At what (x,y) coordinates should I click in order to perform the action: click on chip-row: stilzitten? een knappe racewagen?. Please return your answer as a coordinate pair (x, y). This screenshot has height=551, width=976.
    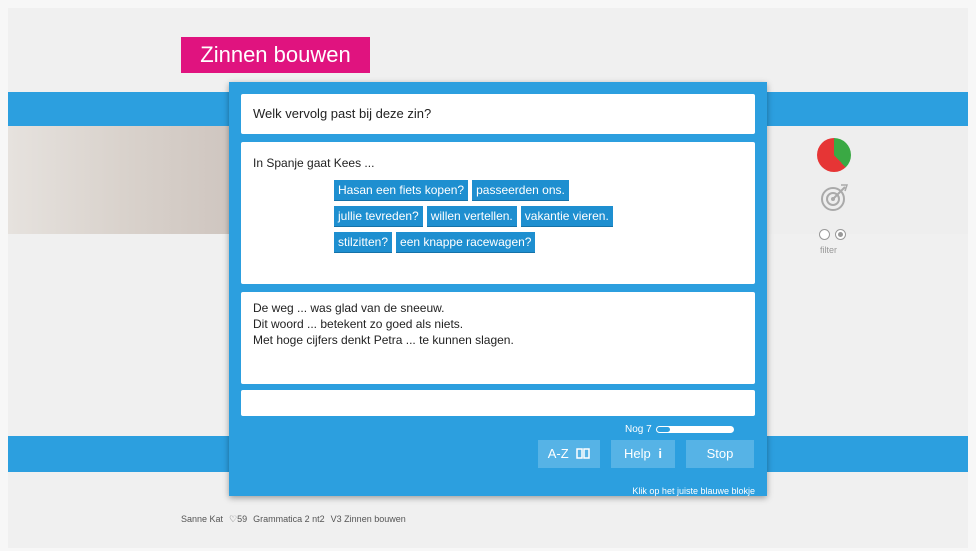
    Looking at the image, I should click on (499, 242).